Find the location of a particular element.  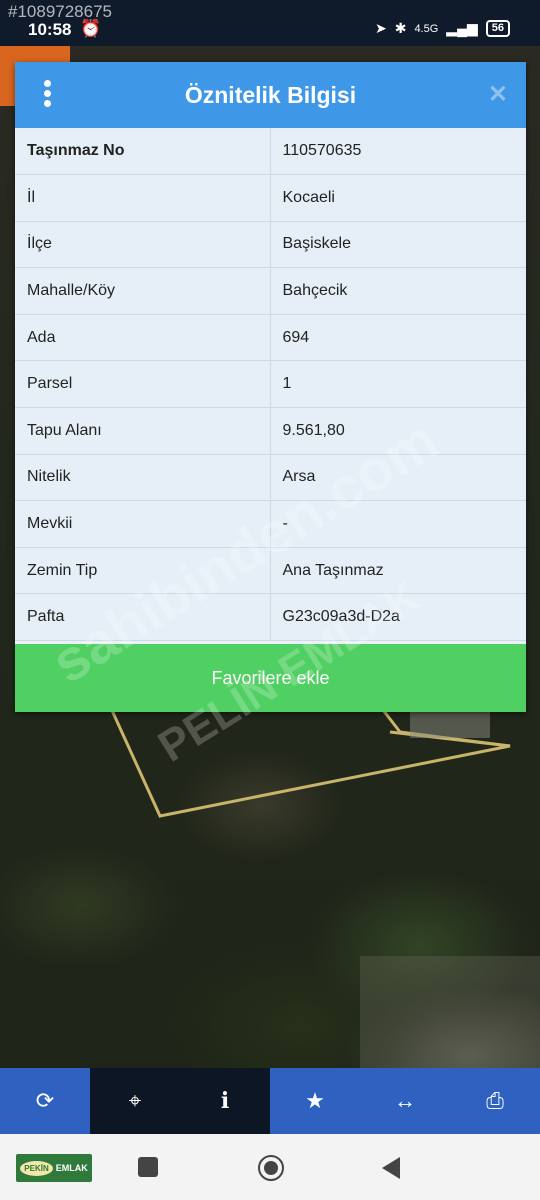

table-row: Pafta G23c09a3d-D2a is located at coordinates (270, 617).